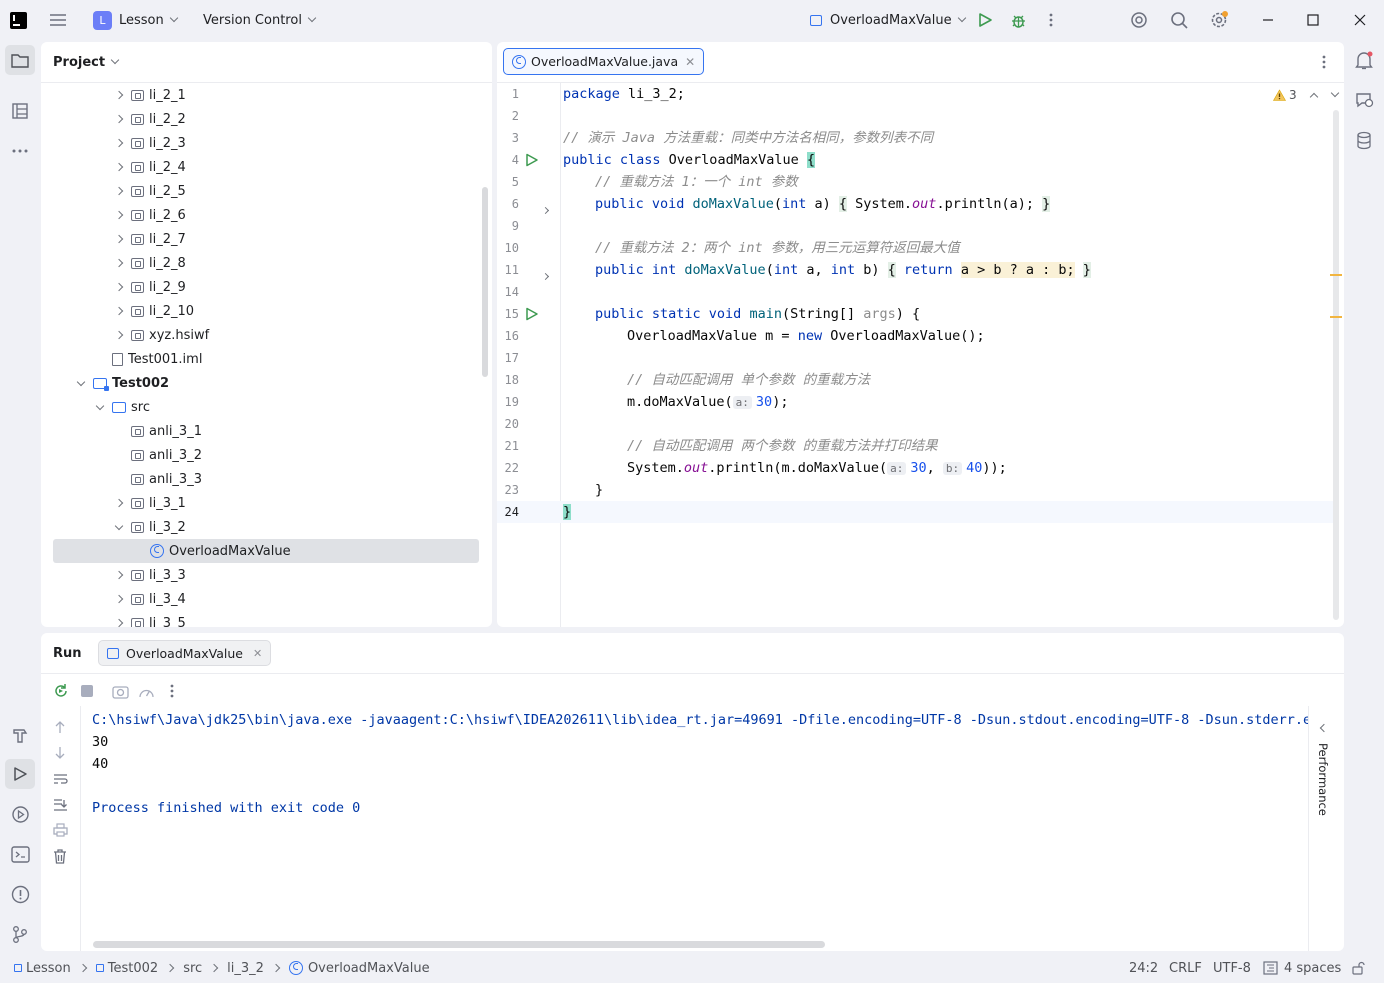  Describe the element at coordinates (20, 151) in the screenshot. I see `more-tools-icon` at that location.